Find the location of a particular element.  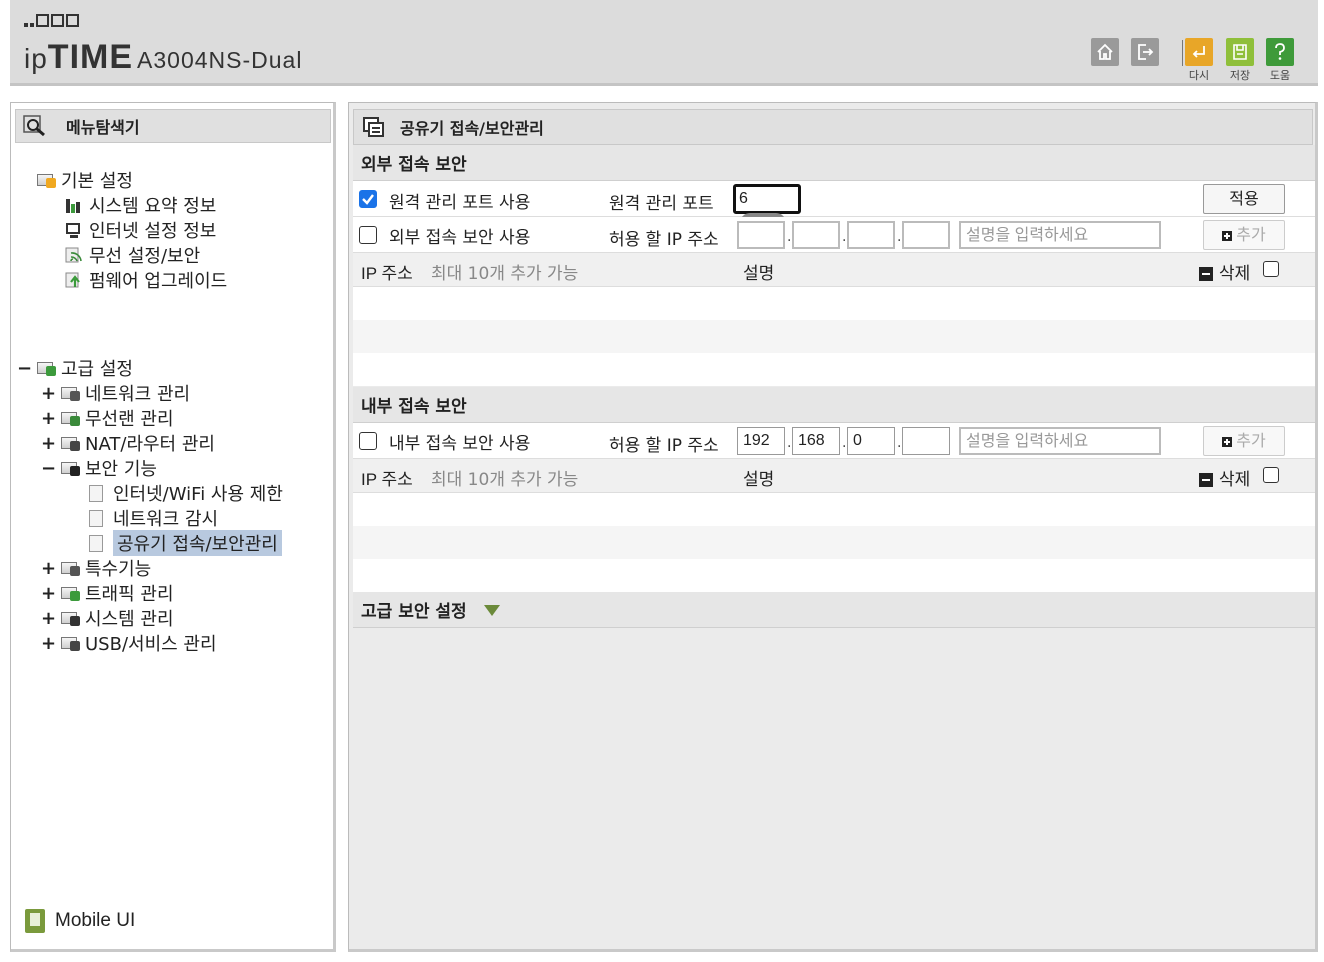

tree-item-nat-router: + NAT/라우터 관리 is located at coordinates (128, 443).